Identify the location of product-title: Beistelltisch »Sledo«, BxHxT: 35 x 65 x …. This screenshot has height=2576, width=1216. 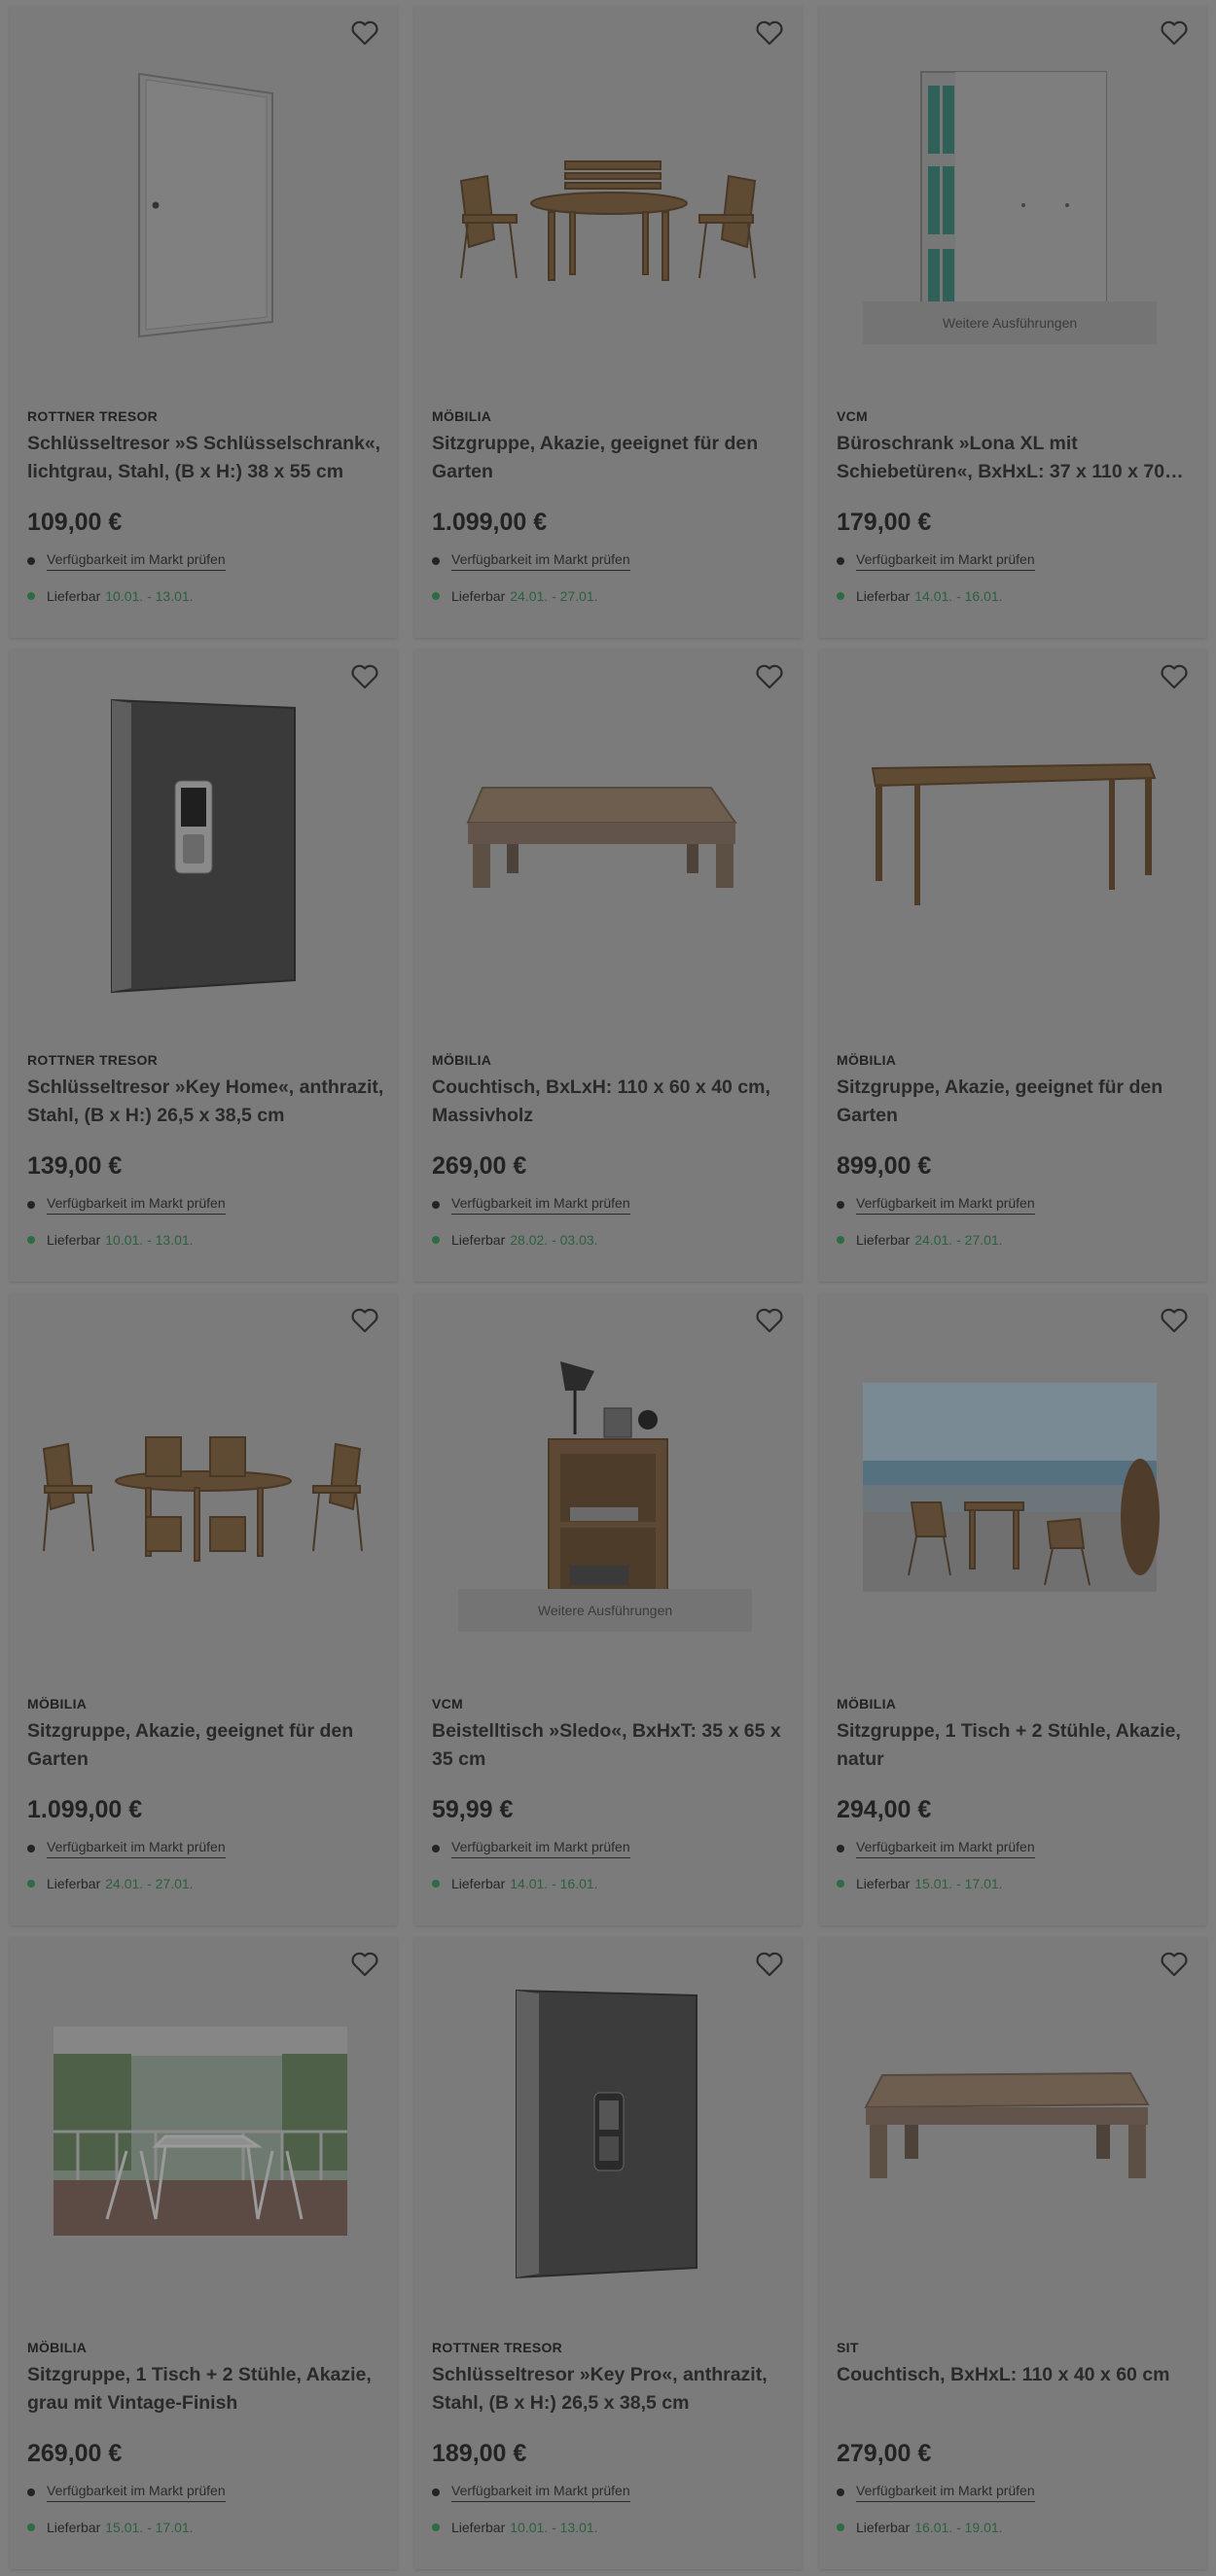
(612, 1746).